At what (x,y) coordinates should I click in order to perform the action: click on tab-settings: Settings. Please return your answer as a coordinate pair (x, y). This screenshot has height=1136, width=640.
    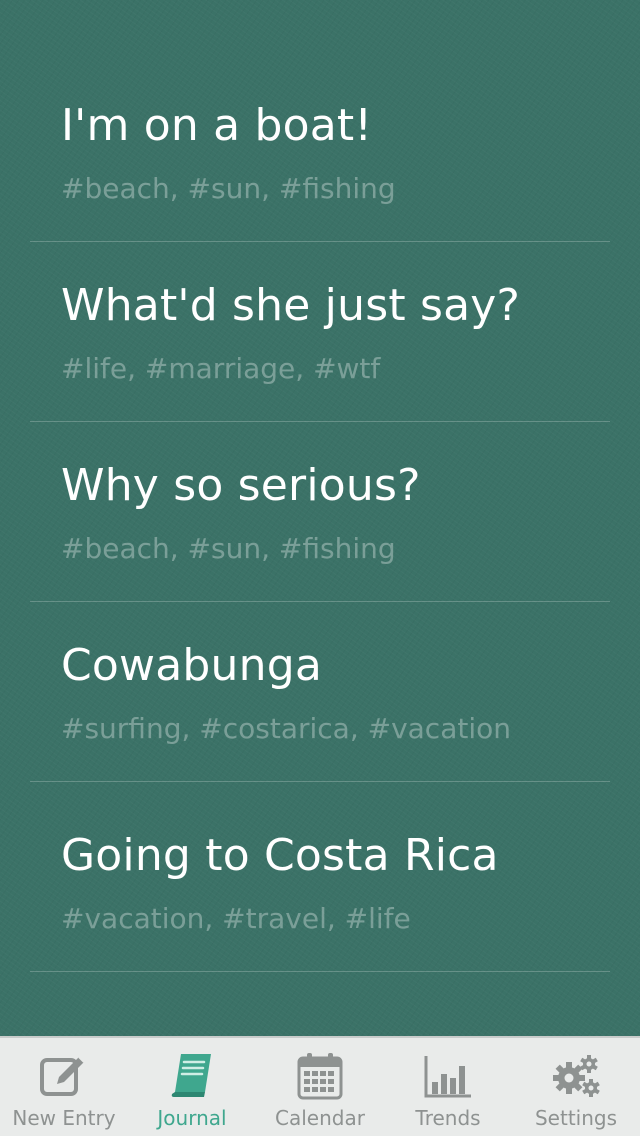
    Looking at the image, I should click on (576, 1087).